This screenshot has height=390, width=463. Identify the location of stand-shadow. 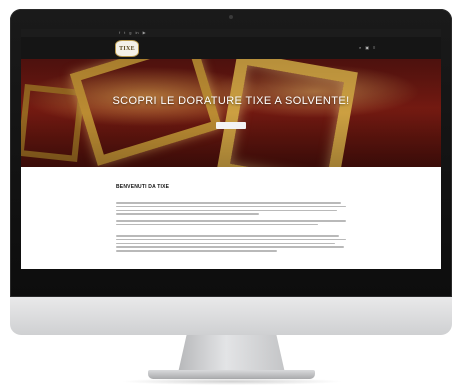
(231, 381).